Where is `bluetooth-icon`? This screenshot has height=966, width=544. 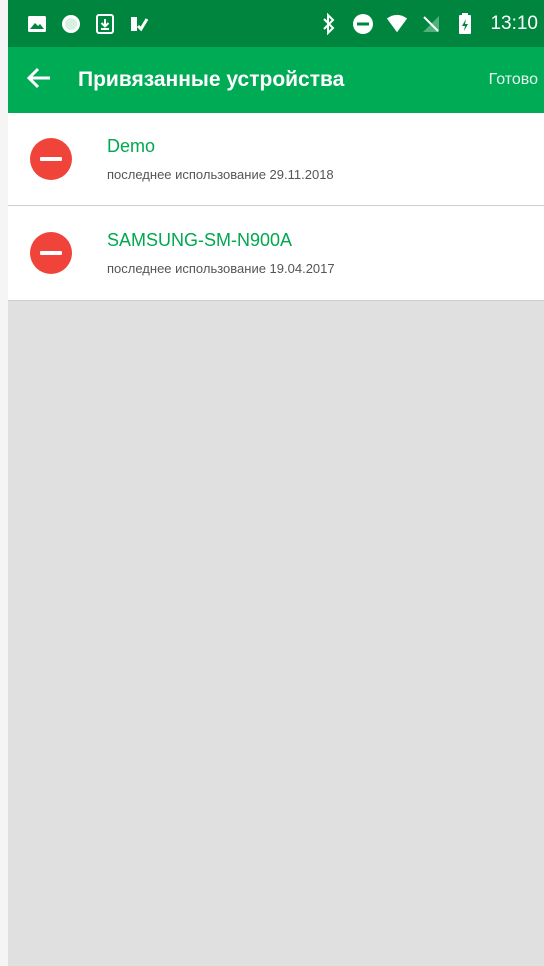 bluetooth-icon is located at coordinates (329, 23).